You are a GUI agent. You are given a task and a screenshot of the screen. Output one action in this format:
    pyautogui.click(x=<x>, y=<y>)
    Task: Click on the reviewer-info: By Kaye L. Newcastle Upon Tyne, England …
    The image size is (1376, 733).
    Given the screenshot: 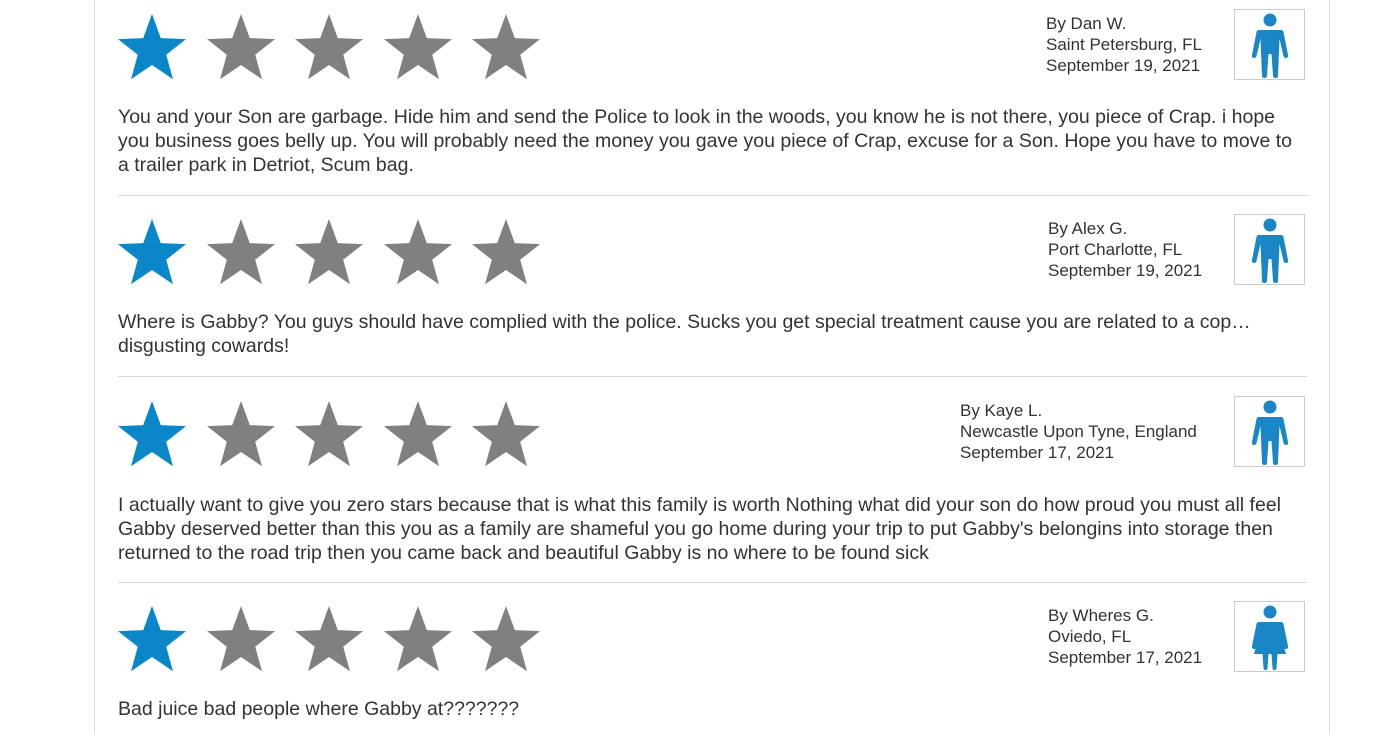 What is the action you would take?
    pyautogui.click(x=1078, y=431)
    